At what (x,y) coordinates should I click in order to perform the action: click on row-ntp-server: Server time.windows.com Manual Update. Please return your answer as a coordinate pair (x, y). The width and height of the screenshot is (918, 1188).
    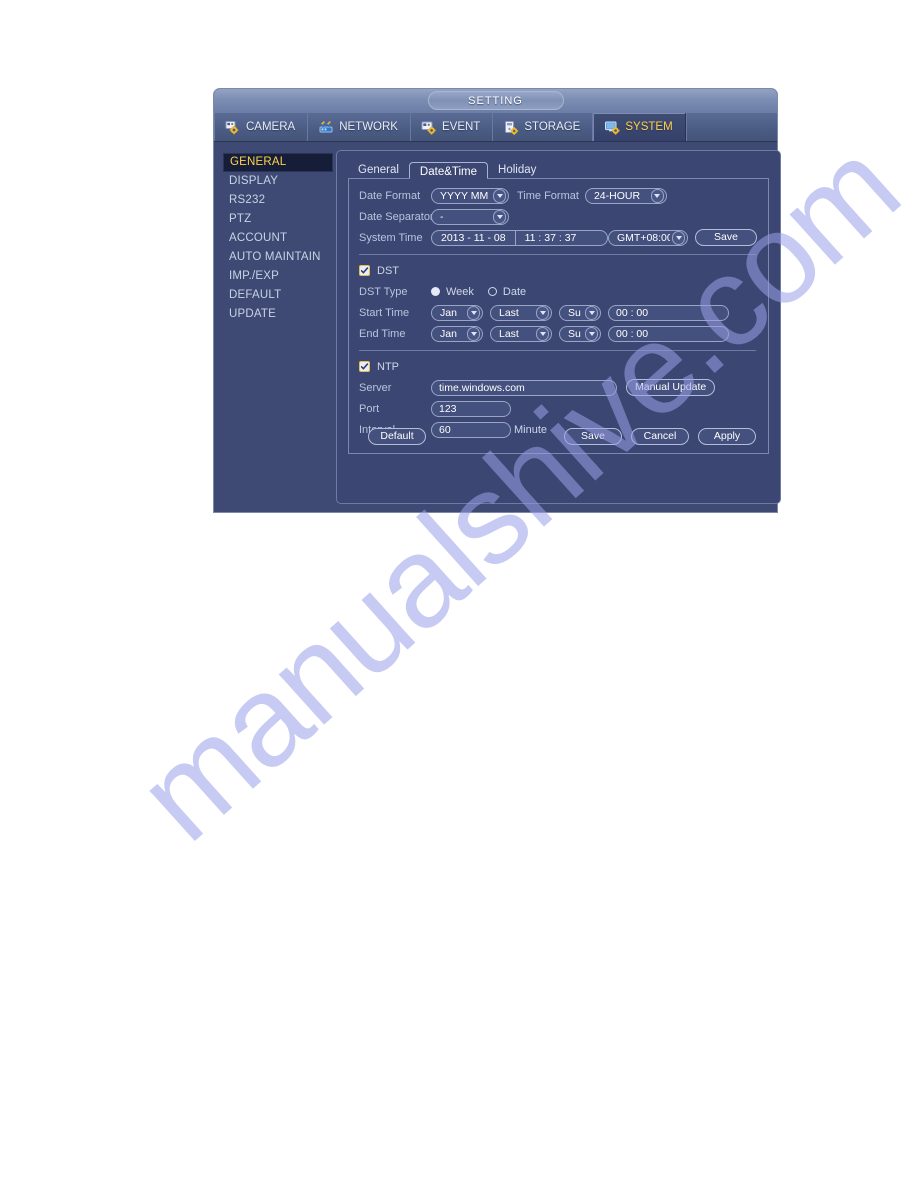
    Looking at the image, I should click on (563, 387).